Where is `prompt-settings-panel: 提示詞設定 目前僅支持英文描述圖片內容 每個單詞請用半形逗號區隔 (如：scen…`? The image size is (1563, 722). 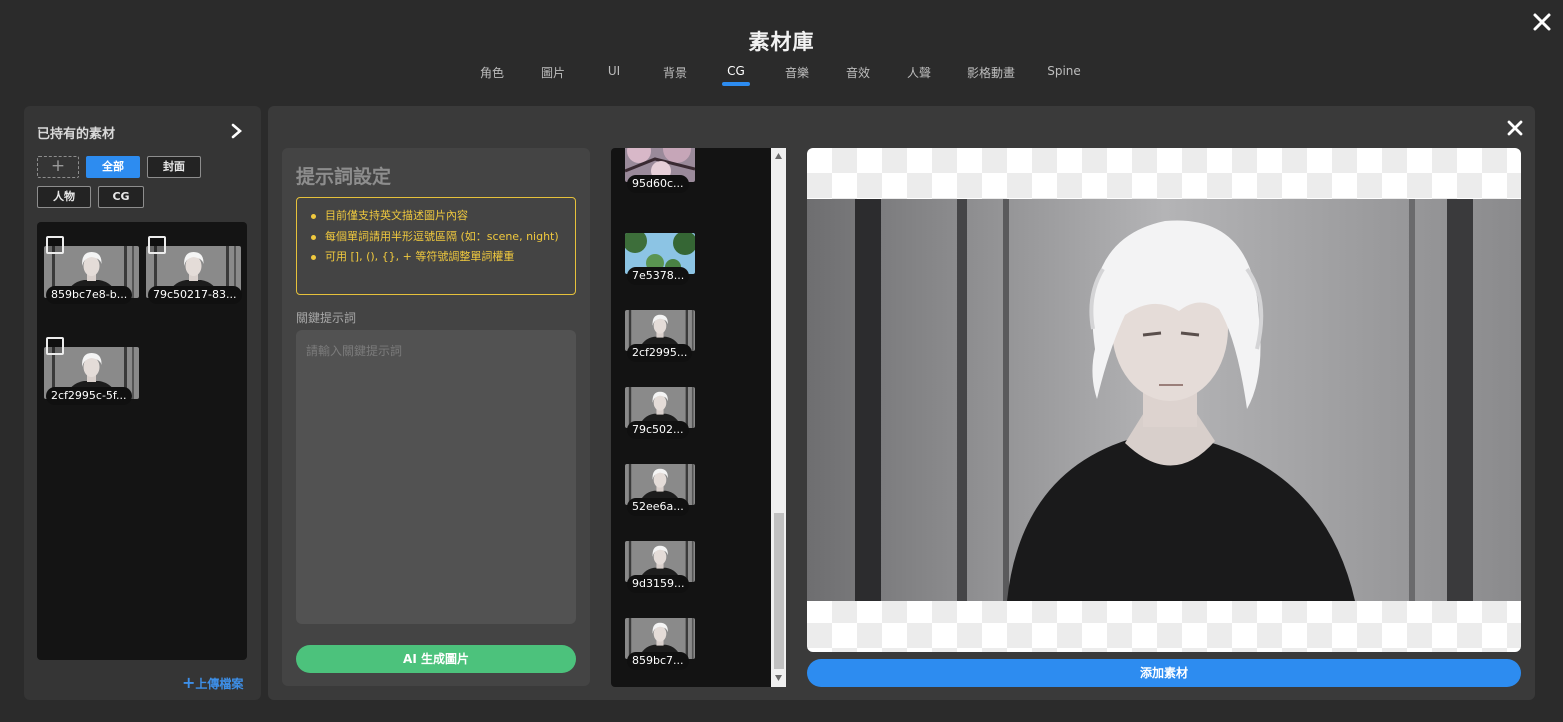
prompt-settings-panel: 提示詞設定 目前僅支持英文描述圖片內容 每個單詞請用半形逗號區隔 (如：scen… is located at coordinates (436, 417).